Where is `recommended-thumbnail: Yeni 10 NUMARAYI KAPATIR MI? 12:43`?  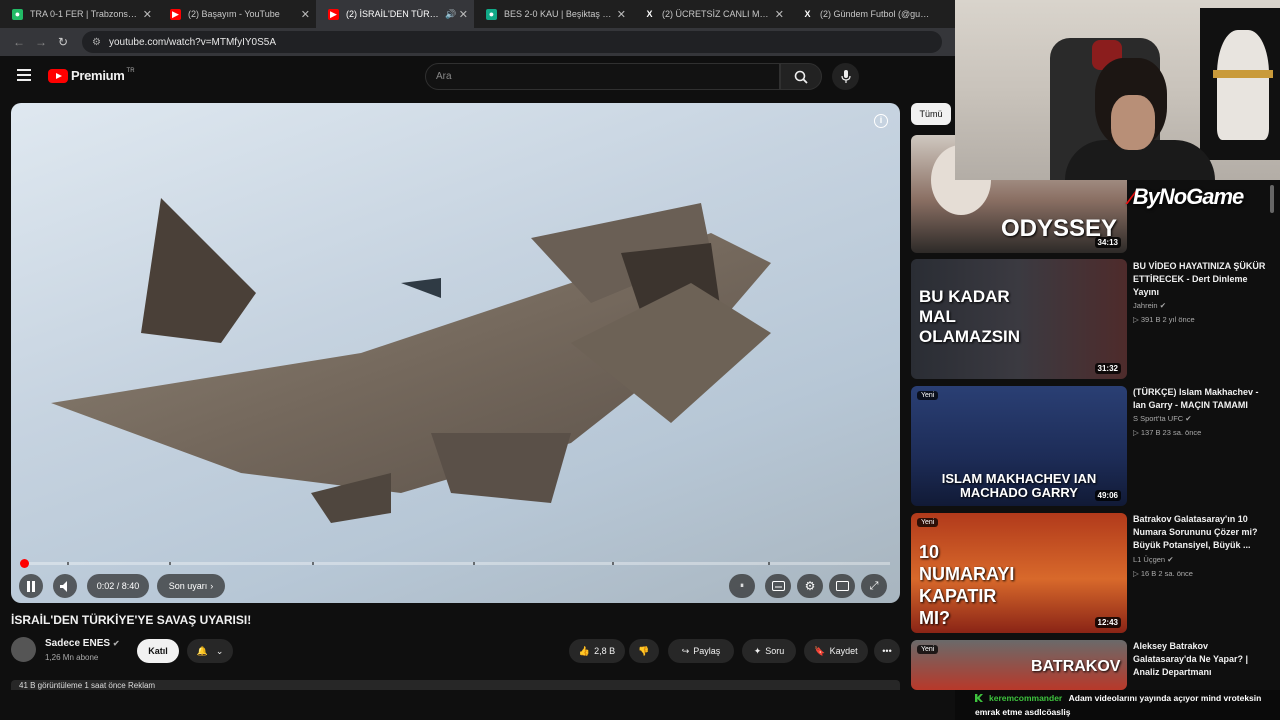 recommended-thumbnail: Yeni 10 NUMARAYI KAPATIR MI? 12:43 is located at coordinates (1019, 573).